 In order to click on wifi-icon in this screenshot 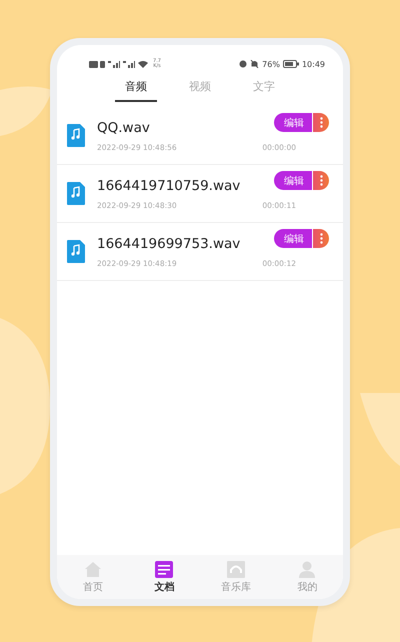, I will do `click(143, 64)`.